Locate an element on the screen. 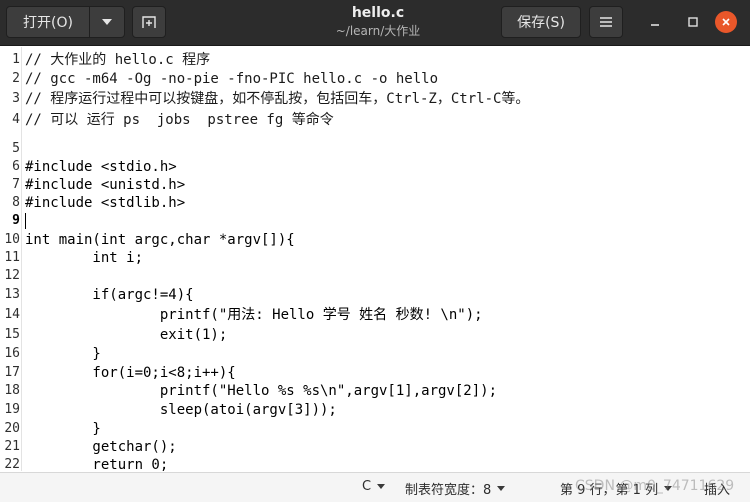 The width and height of the screenshot is (750, 502). line-number: 17 is located at coordinates (12, 372).